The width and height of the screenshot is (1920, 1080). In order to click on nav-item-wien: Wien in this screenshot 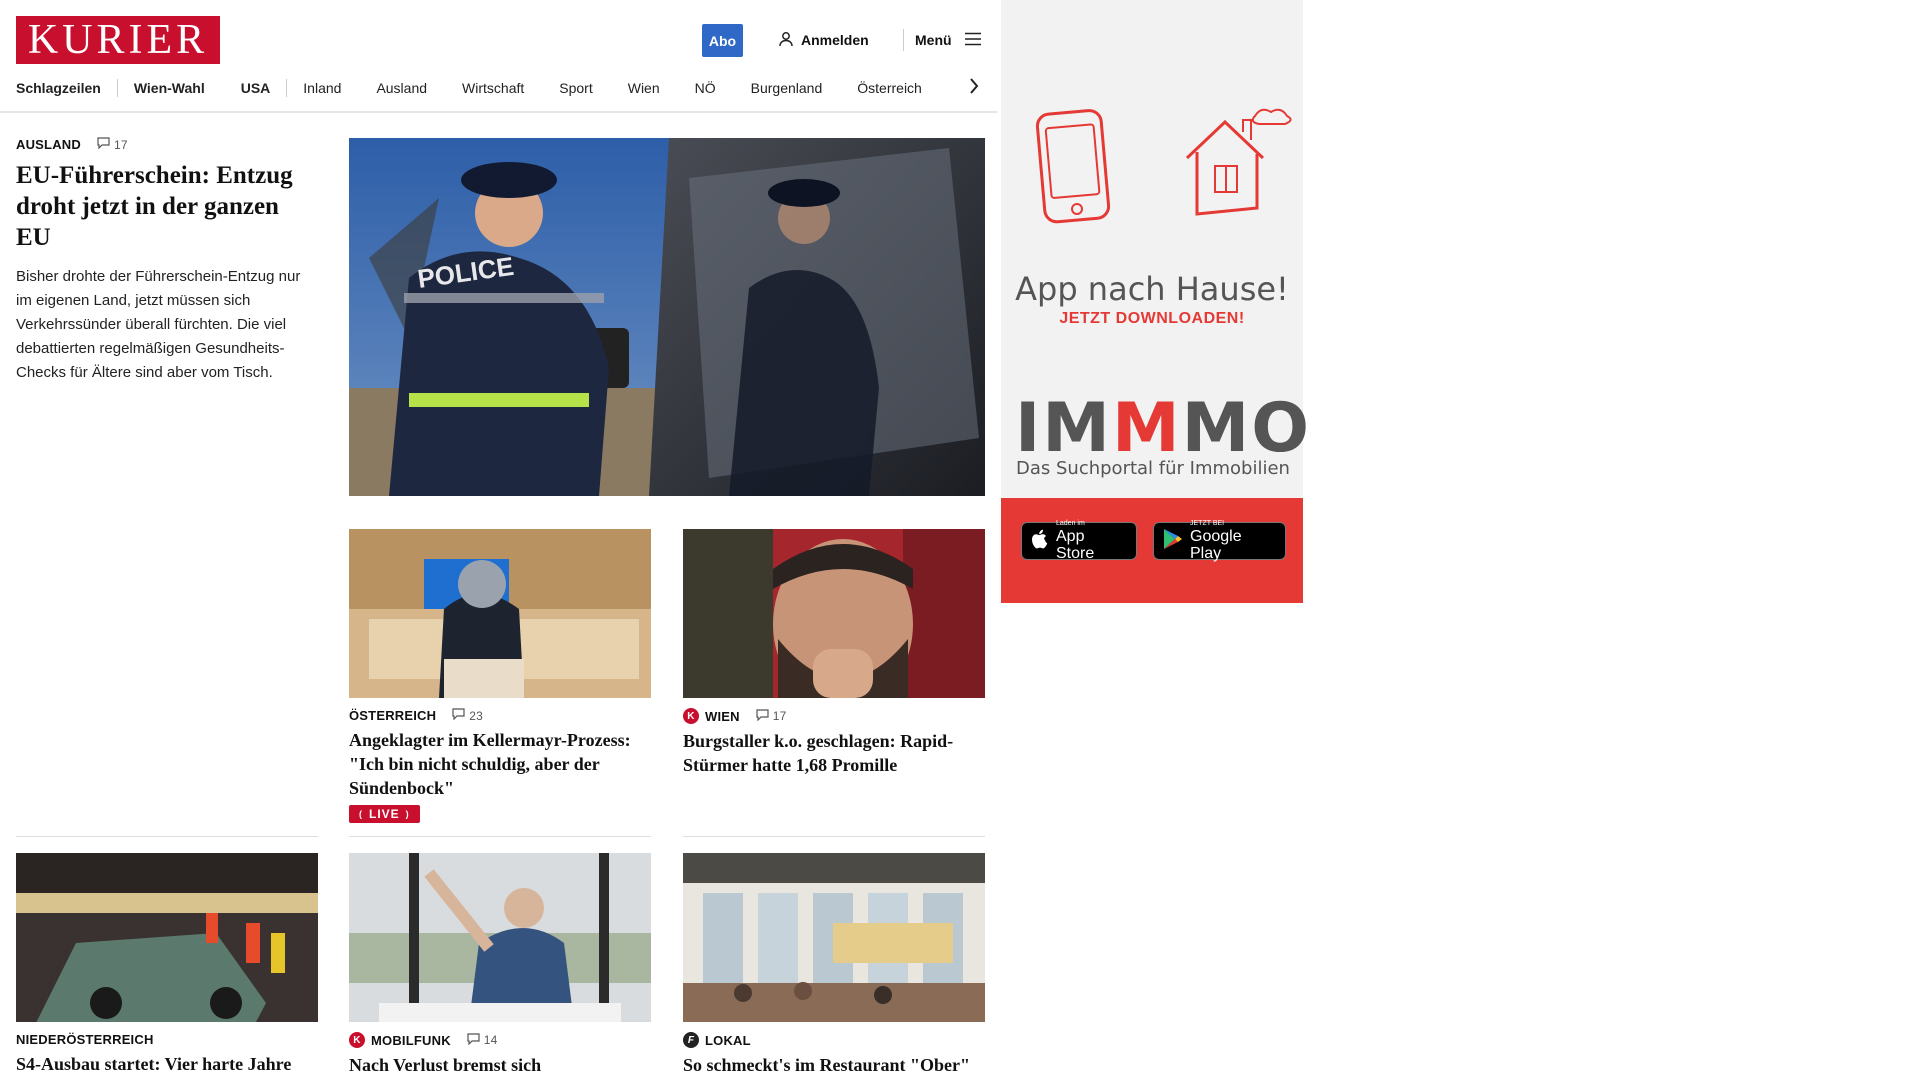, I will do `click(644, 88)`.